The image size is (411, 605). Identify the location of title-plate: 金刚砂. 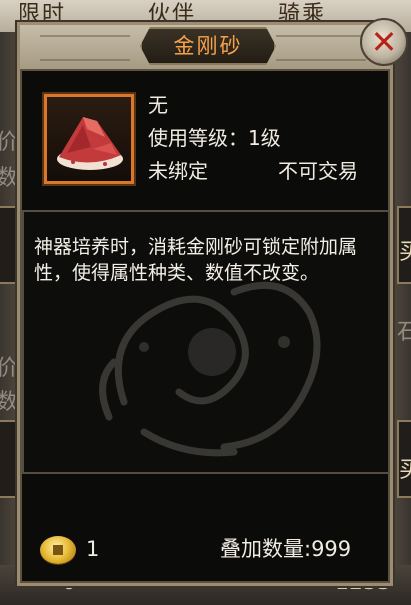
(208, 46).